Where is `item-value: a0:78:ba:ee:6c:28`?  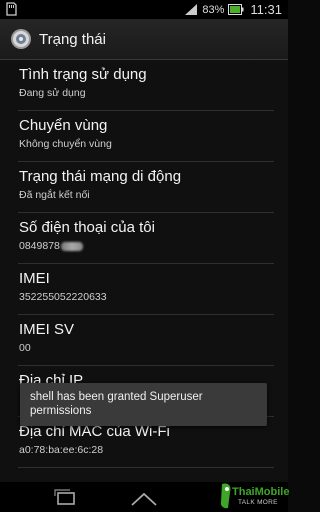 item-value: a0:78:ba:ee:6c:28 is located at coordinates (61, 450).